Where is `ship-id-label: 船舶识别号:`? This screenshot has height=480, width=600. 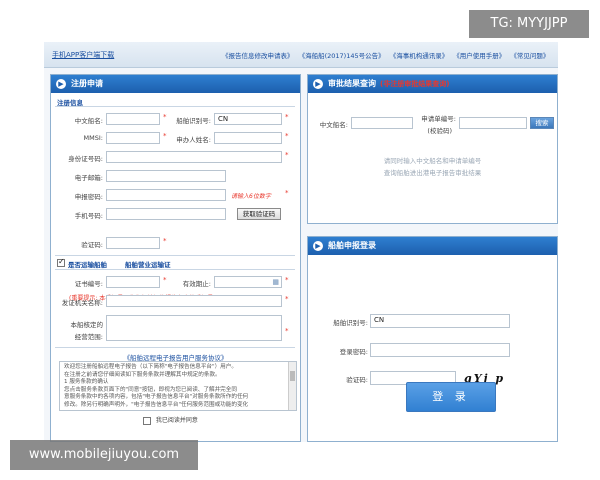 ship-id-label: 船舶识别号: is located at coordinates (193, 121).